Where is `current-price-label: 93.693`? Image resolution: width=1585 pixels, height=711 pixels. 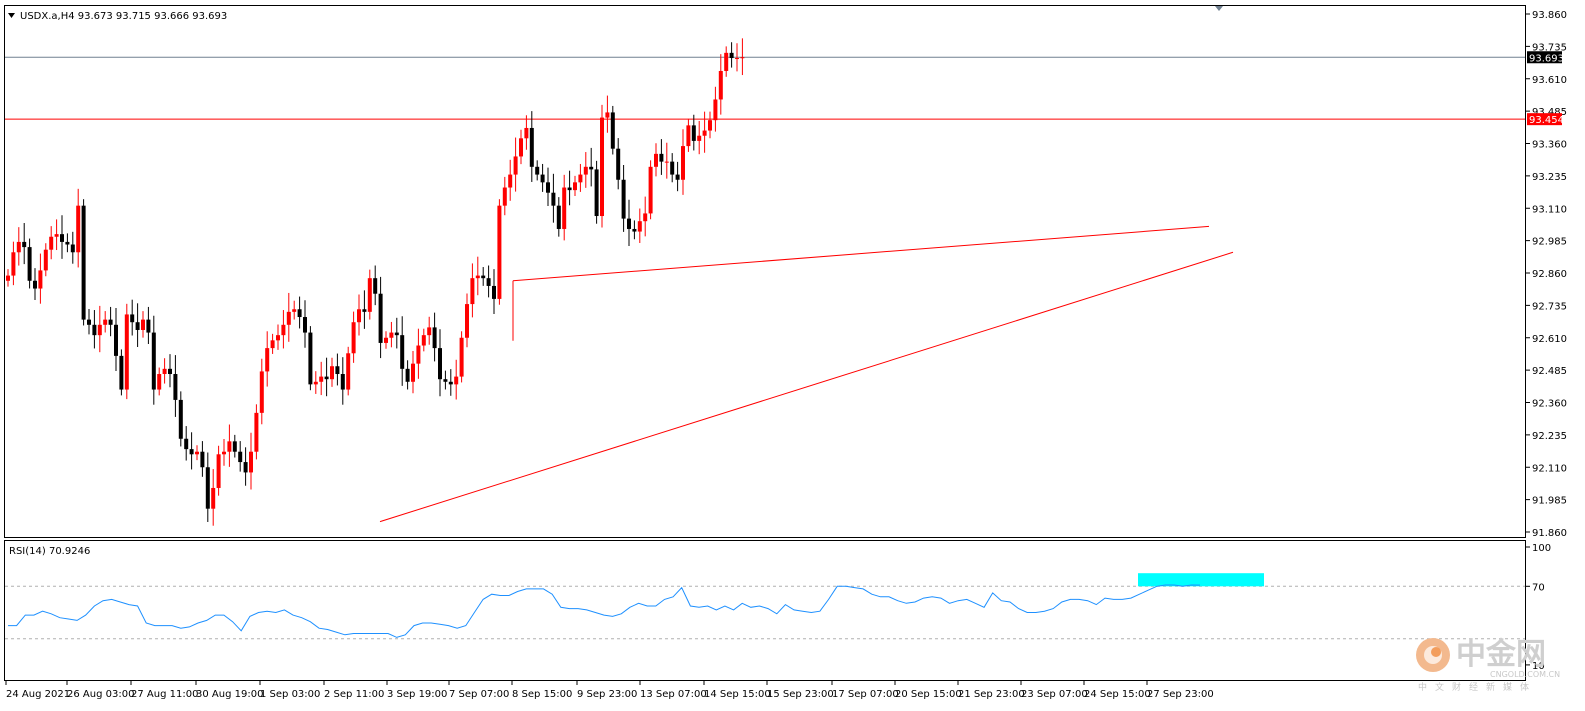 current-price-label: 93.693 is located at coordinates (1546, 58).